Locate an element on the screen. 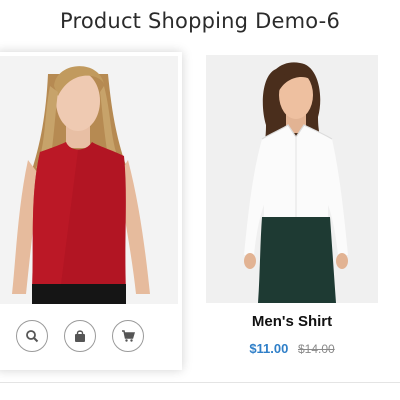 This screenshot has height=400, width=400. cart-icon is located at coordinates (128, 336).